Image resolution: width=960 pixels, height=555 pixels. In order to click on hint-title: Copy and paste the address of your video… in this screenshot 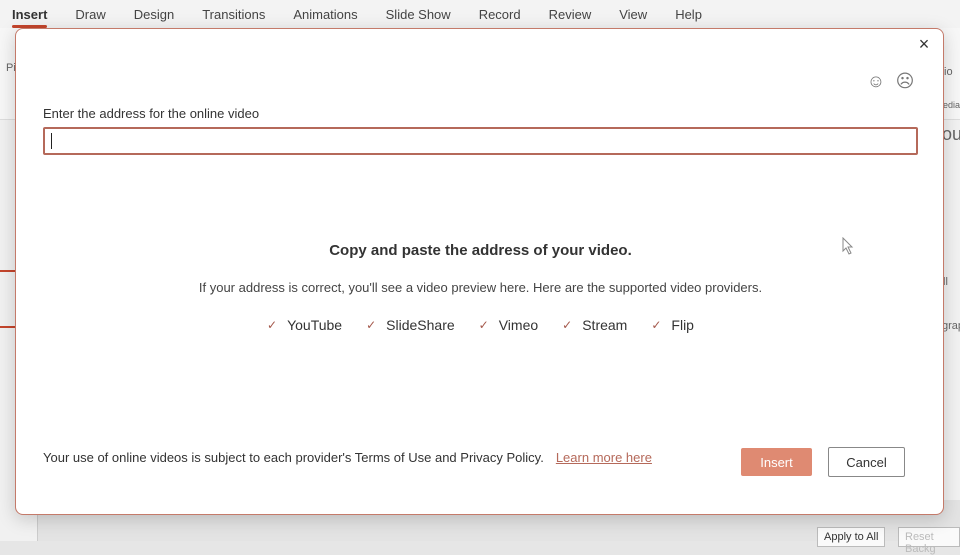, I will do `click(480, 250)`.